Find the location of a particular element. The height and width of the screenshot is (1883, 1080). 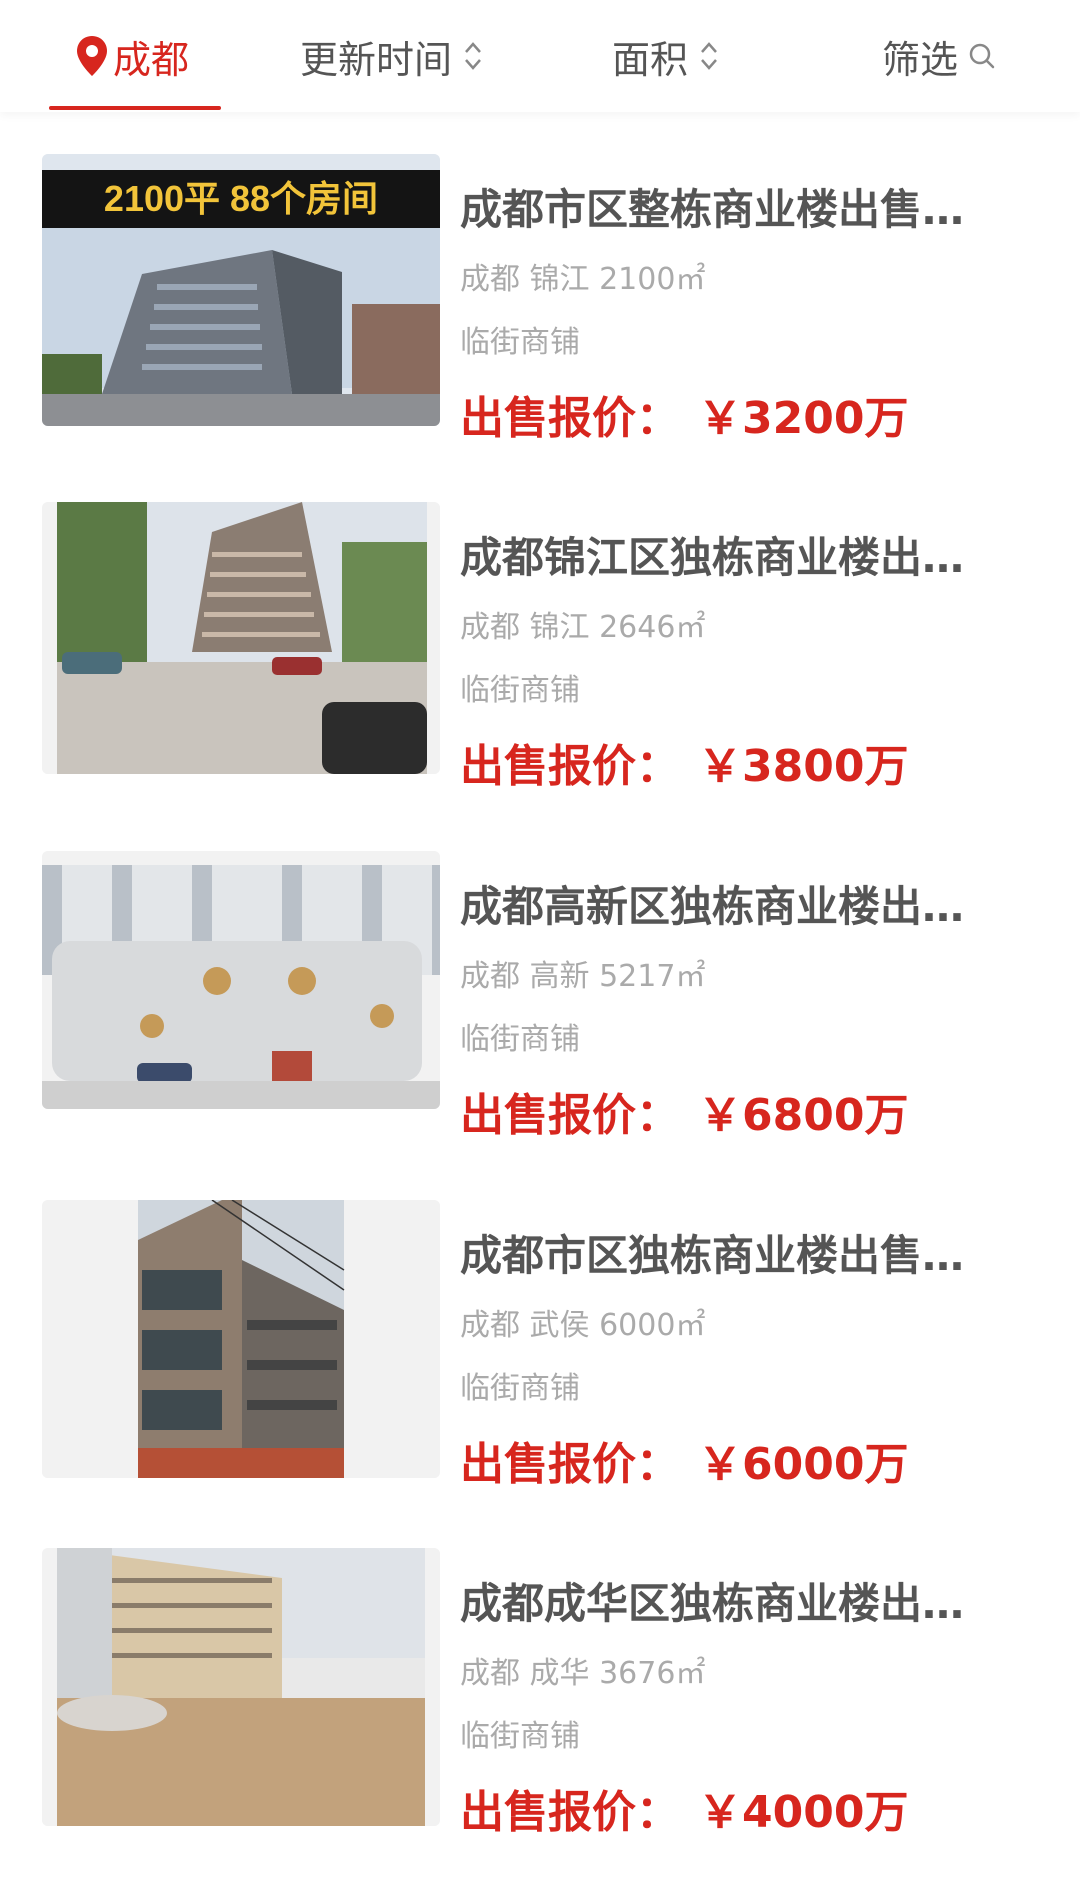

listing-size: 6000㎡ is located at coordinates (652, 1325).